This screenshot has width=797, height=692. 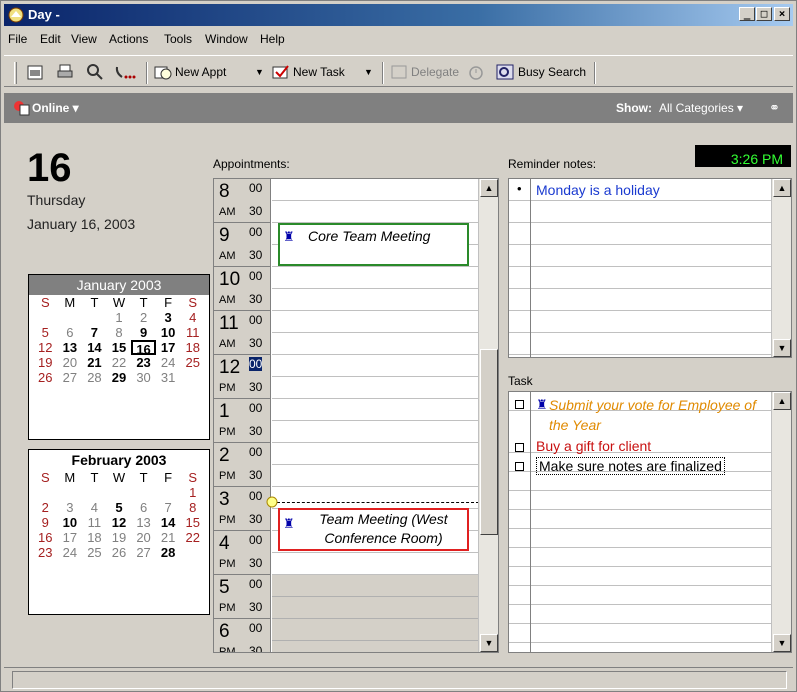 I want to click on calendar-day: 27, so click(x=70, y=377).